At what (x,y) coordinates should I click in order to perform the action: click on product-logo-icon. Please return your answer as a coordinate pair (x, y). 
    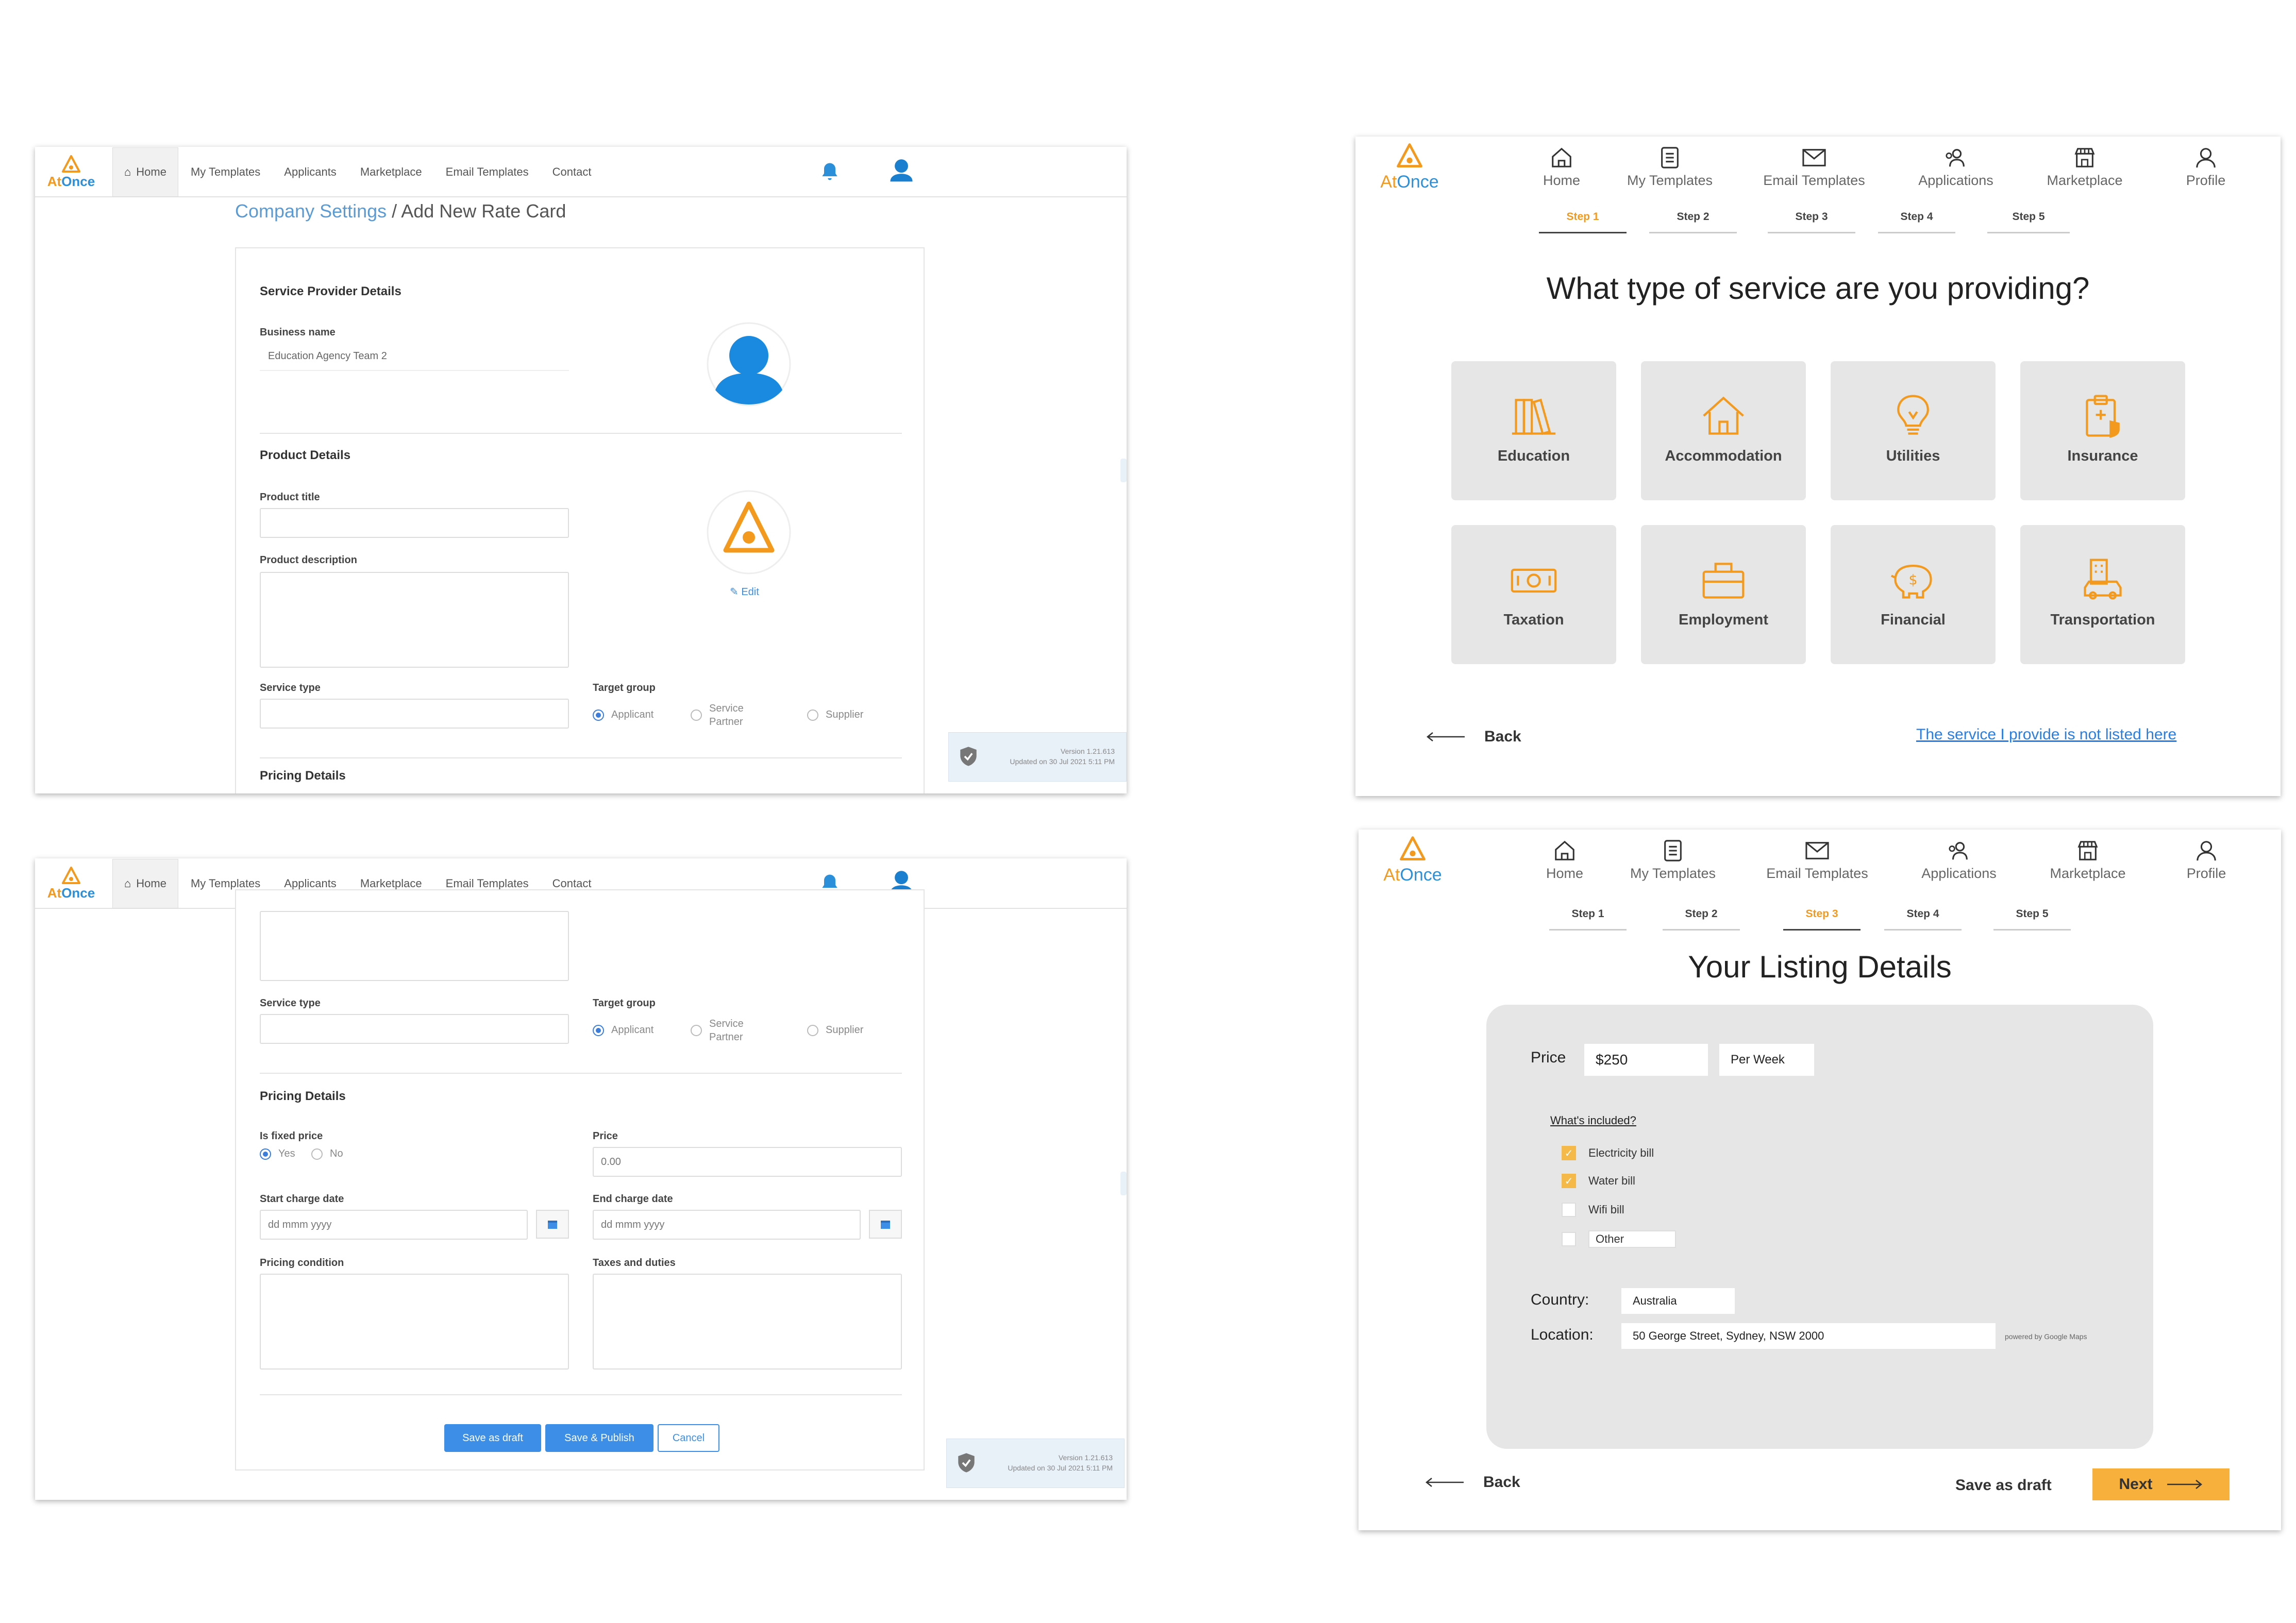
    Looking at the image, I should click on (749, 532).